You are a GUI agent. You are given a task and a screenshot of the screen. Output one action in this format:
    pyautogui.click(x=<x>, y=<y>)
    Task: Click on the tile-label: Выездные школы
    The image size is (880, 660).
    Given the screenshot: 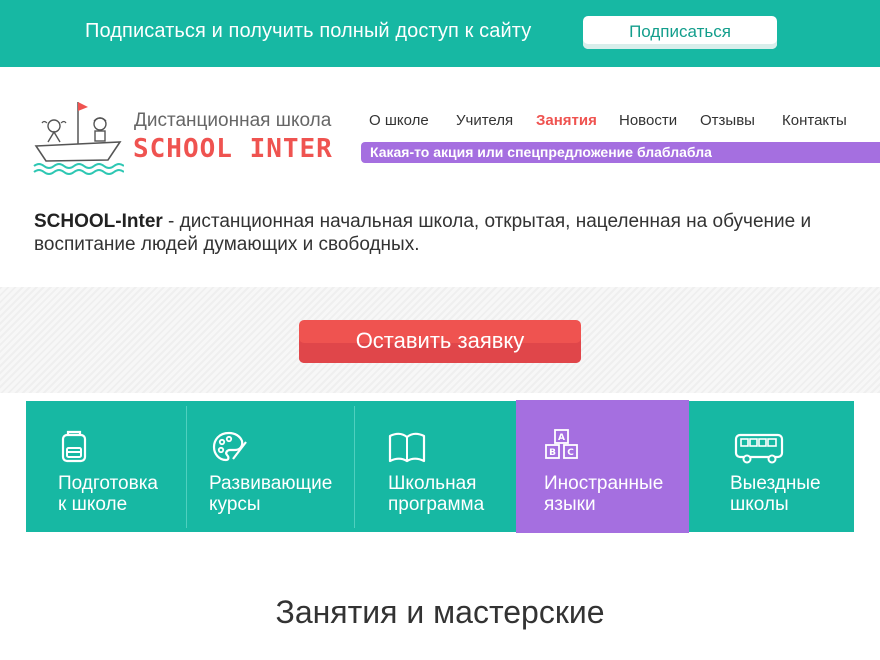 What is the action you would take?
    pyautogui.click(x=775, y=494)
    